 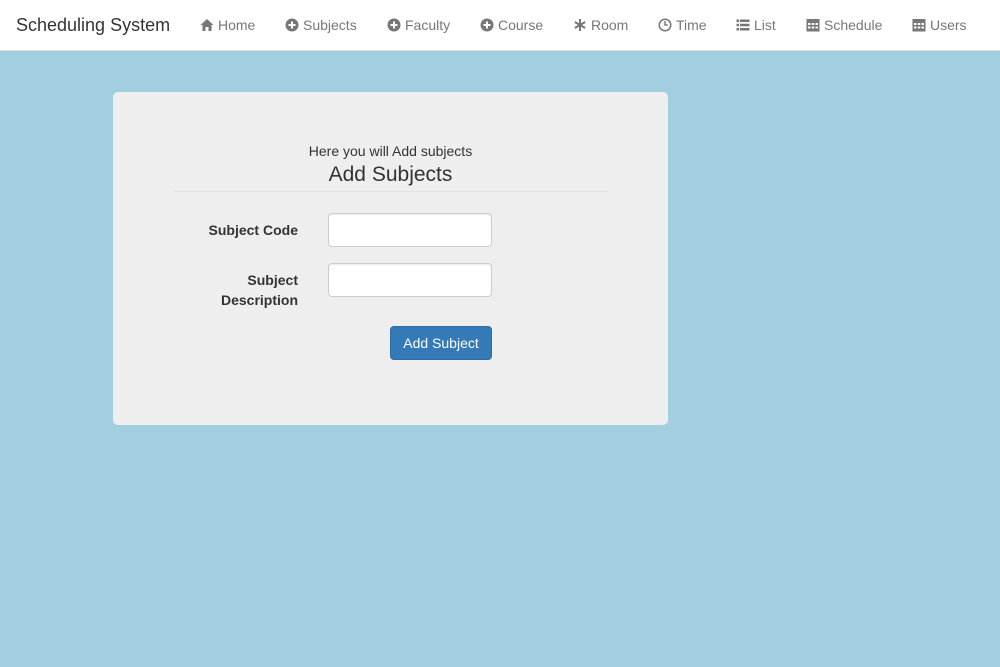 What do you see at coordinates (390, 151) in the screenshot?
I see `intro-text: Here you will Add subjects` at bounding box center [390, 151].